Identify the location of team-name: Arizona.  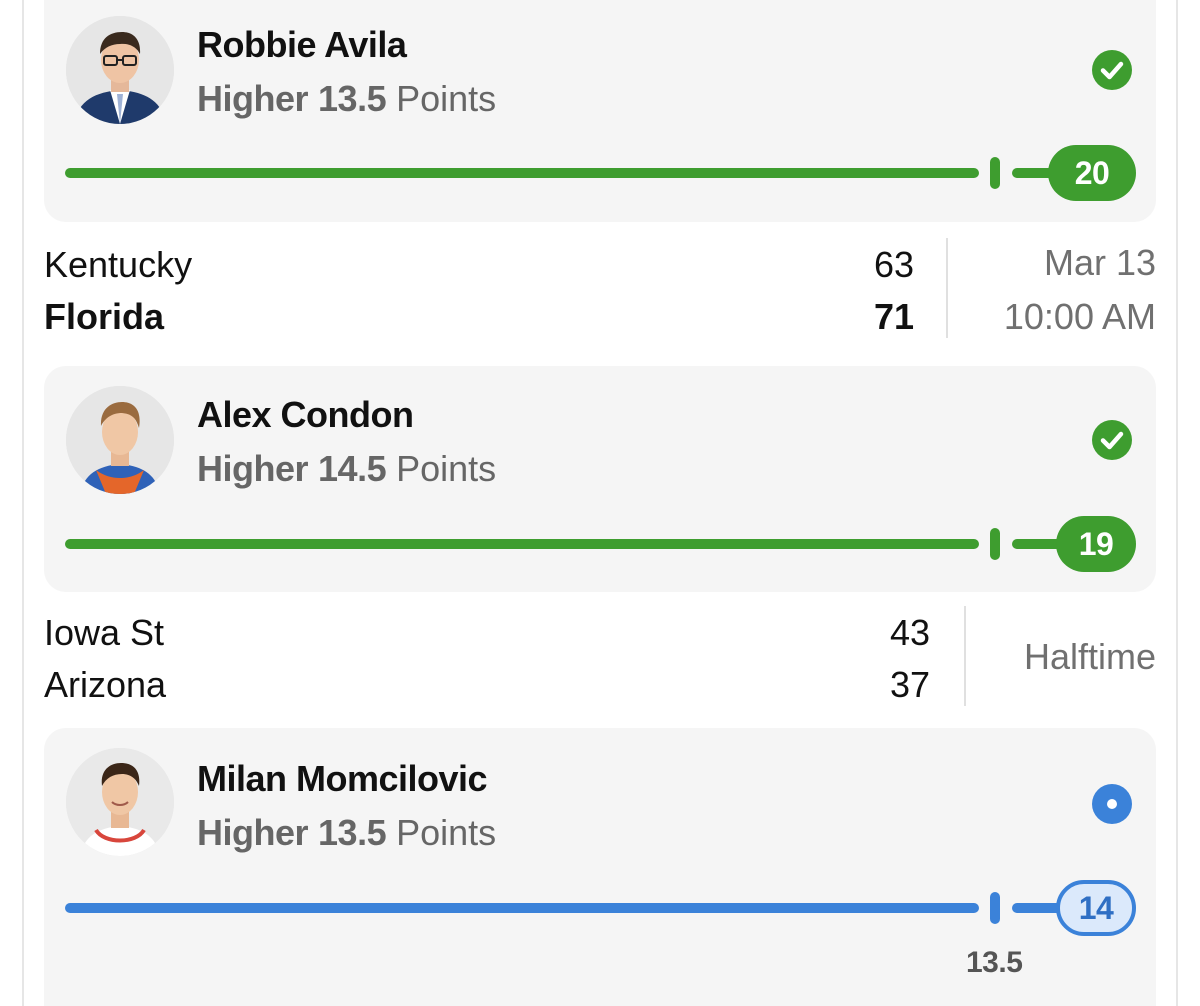
(105, 684).